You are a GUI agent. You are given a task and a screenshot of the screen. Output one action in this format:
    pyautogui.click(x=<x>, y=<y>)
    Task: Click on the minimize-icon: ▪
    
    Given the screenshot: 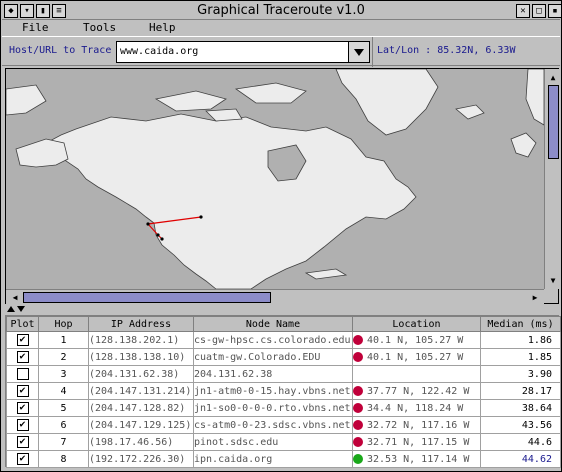 What is the action you would take?
    pyautogui.click(x=555, y=11)
    